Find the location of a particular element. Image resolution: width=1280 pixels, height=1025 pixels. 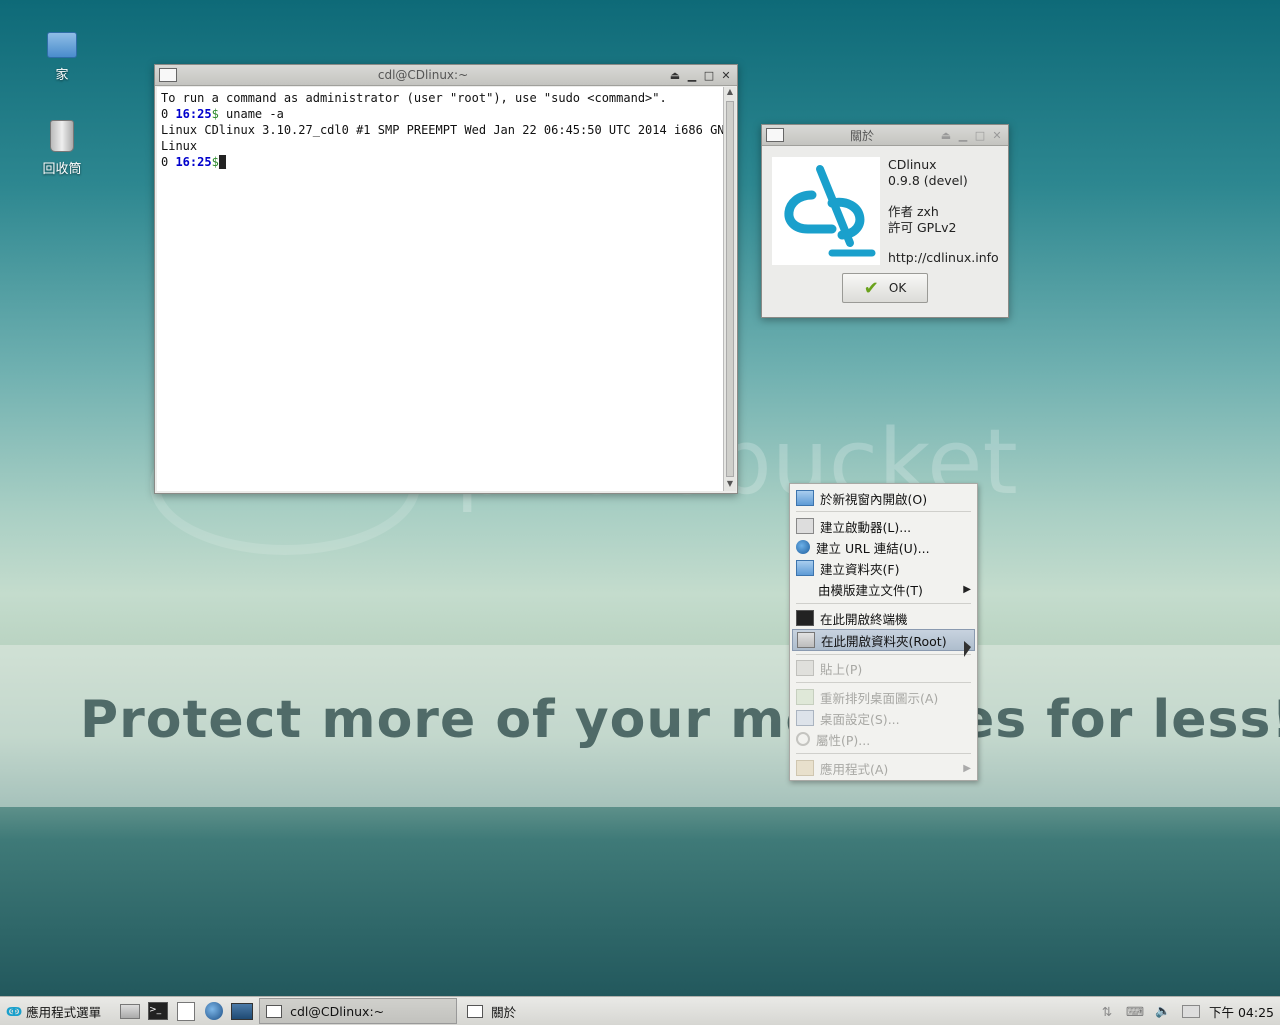

blank-icon is located at coordinates (804, 589).